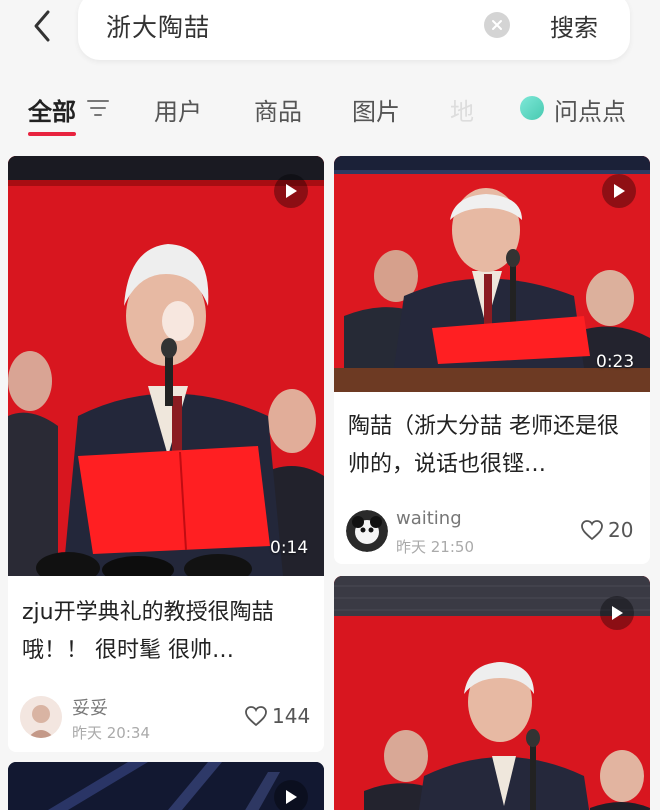 The height and width of the screenshot is (810, 660). What do you see at coordinates (435, 547) in the screenshot?
I see `post-time: 昨天 21:50` at bounding box center [435, 547].